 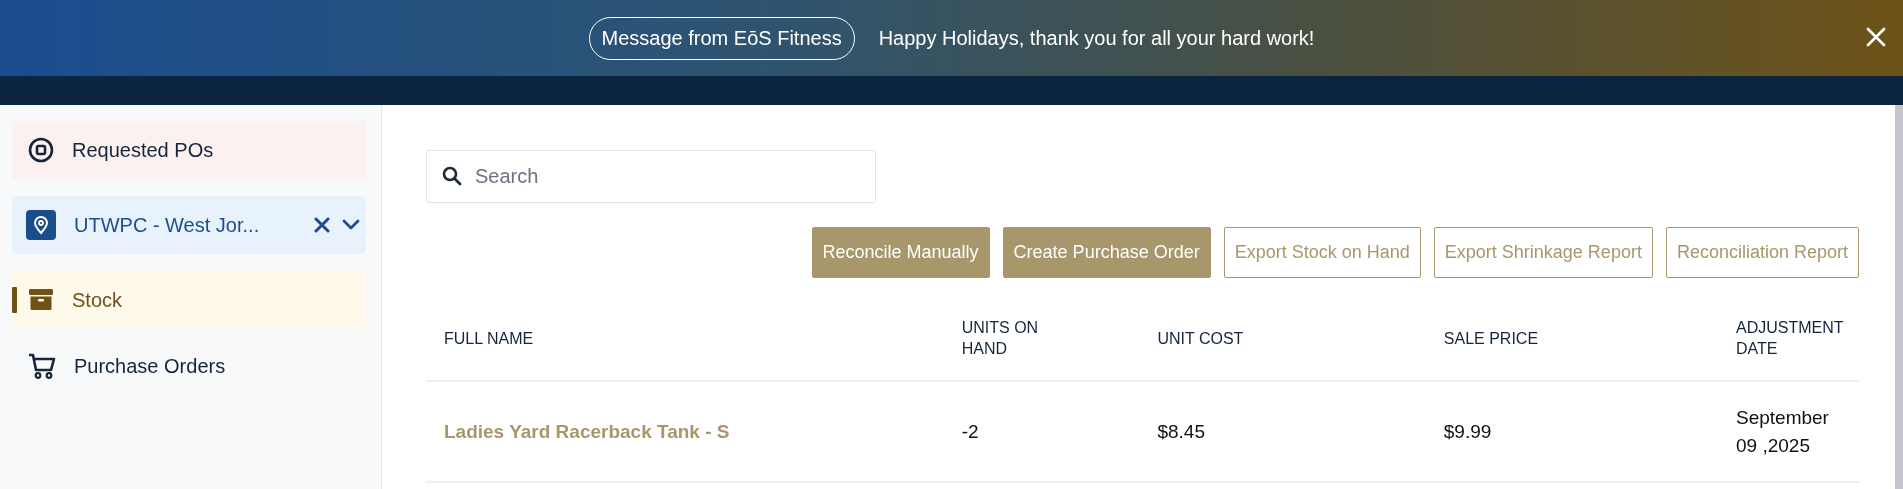 What do you see at coordinates (42, 366) in the screenshot?
I see `shopping-cart-icon` at bounding box center [42, 366].